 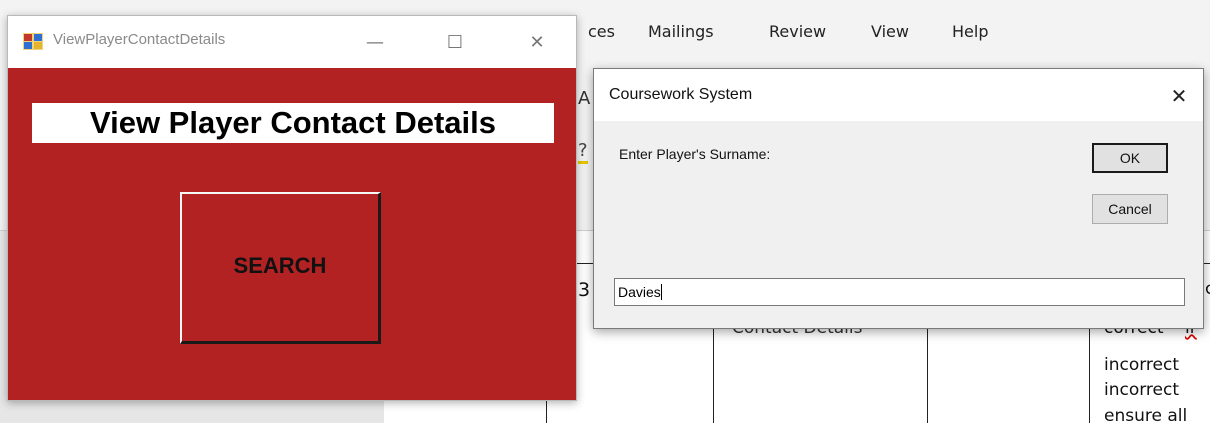 I want to click on dialog-title: Coursework System, so click(x=681, y=94).